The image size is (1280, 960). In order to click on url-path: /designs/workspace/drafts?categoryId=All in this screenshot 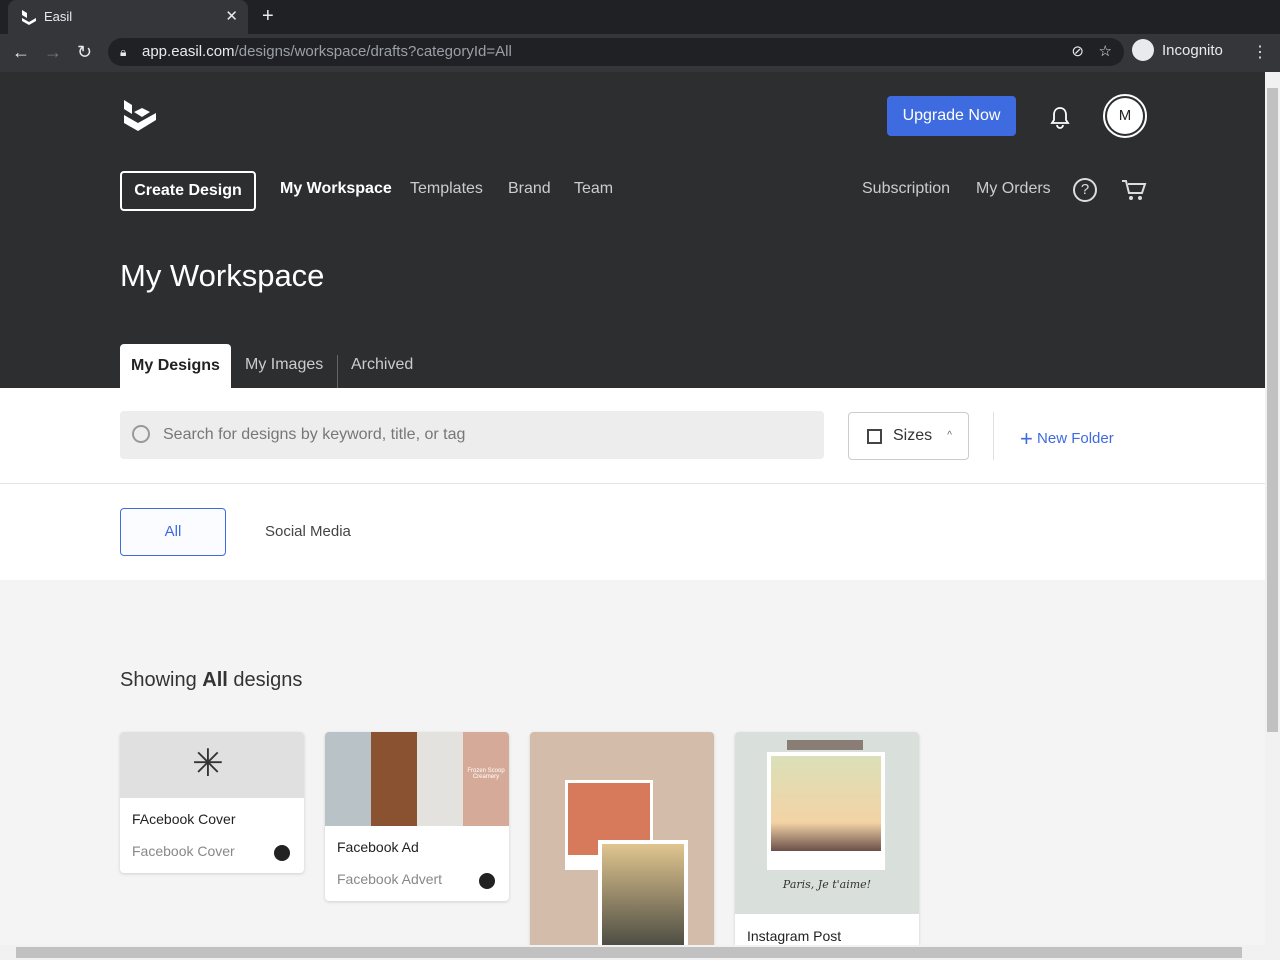, I will do `click(373, 51)`.